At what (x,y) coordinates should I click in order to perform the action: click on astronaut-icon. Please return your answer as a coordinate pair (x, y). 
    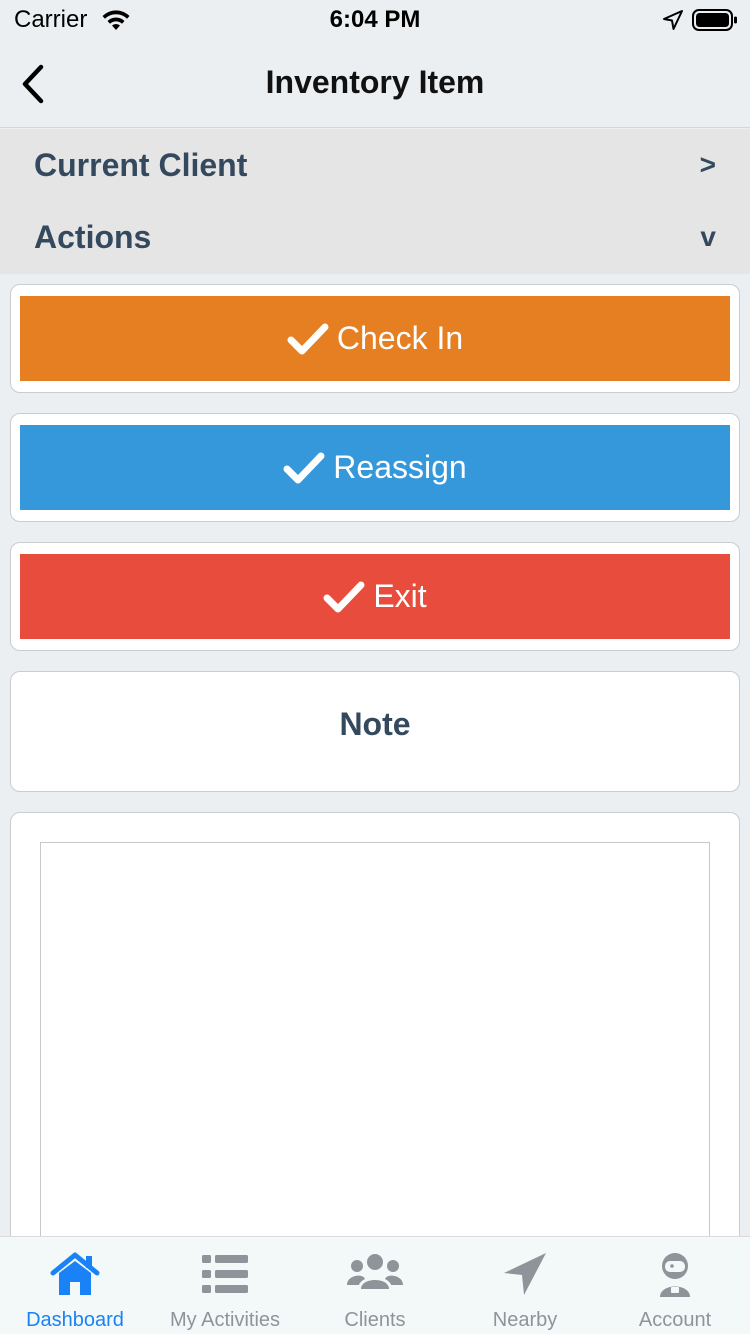
    Looking at the image, I should click on (675, 1275).